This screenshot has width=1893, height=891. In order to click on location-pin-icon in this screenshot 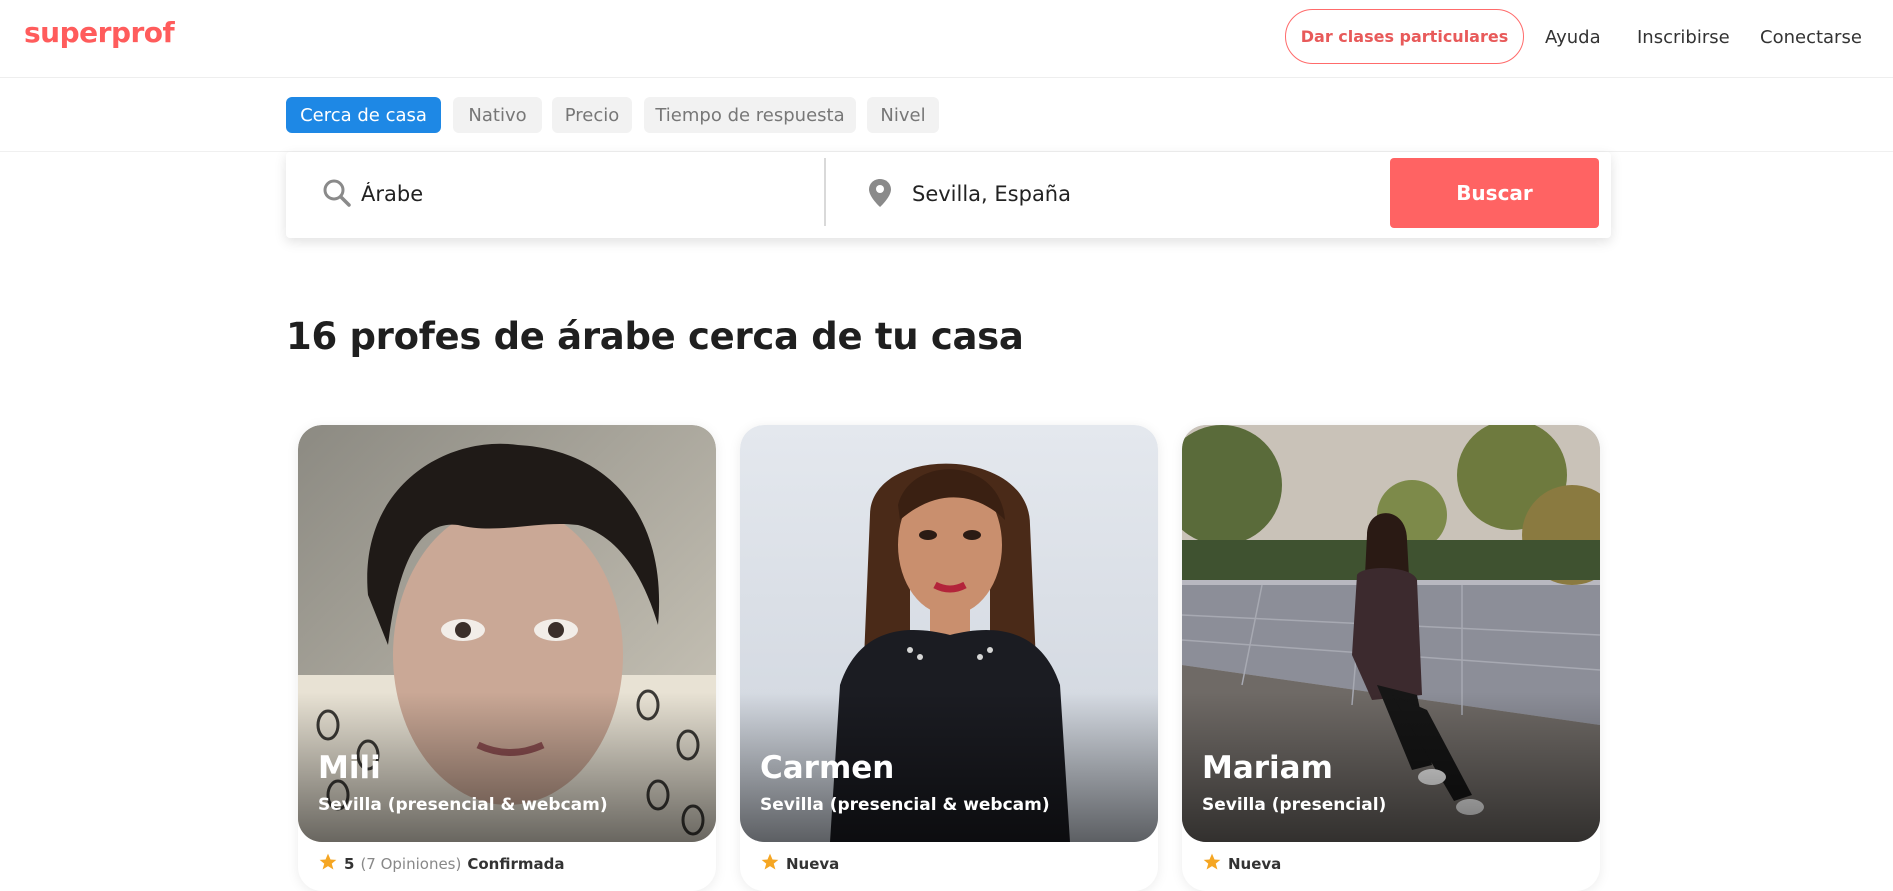, I will do `click(880, 195)`.